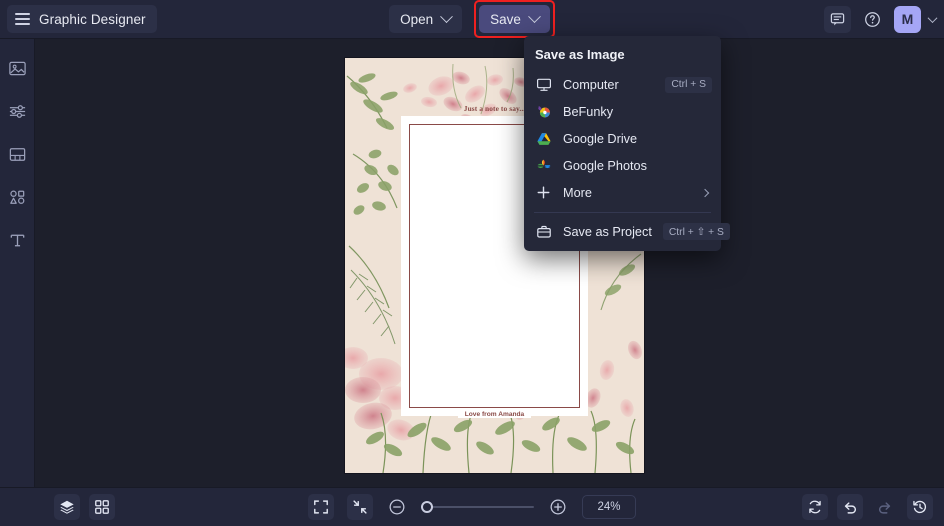  I want to click on avatar-initial: M, so click(907, 19).